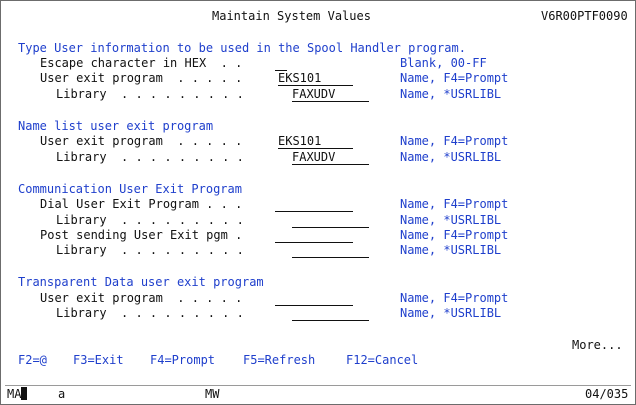 This screenshot has height=405, width=636. Describe the element at coordinates (150, 94) in the screenshot. I see `library-label: Library . . . . . . . . .` at that location.